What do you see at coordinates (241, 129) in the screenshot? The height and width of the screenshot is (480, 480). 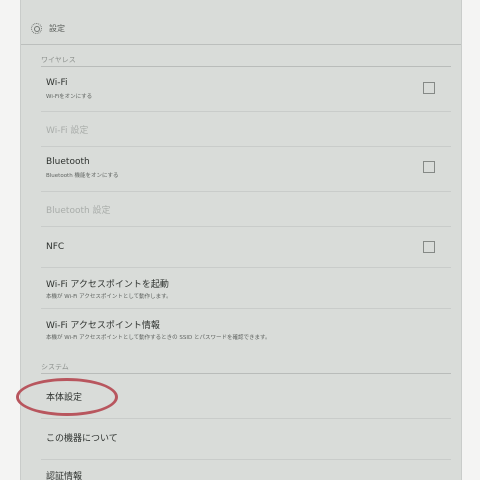 I see `wifi-settings-row: Wi-Fi 設定` at bounding box center [241, 129].